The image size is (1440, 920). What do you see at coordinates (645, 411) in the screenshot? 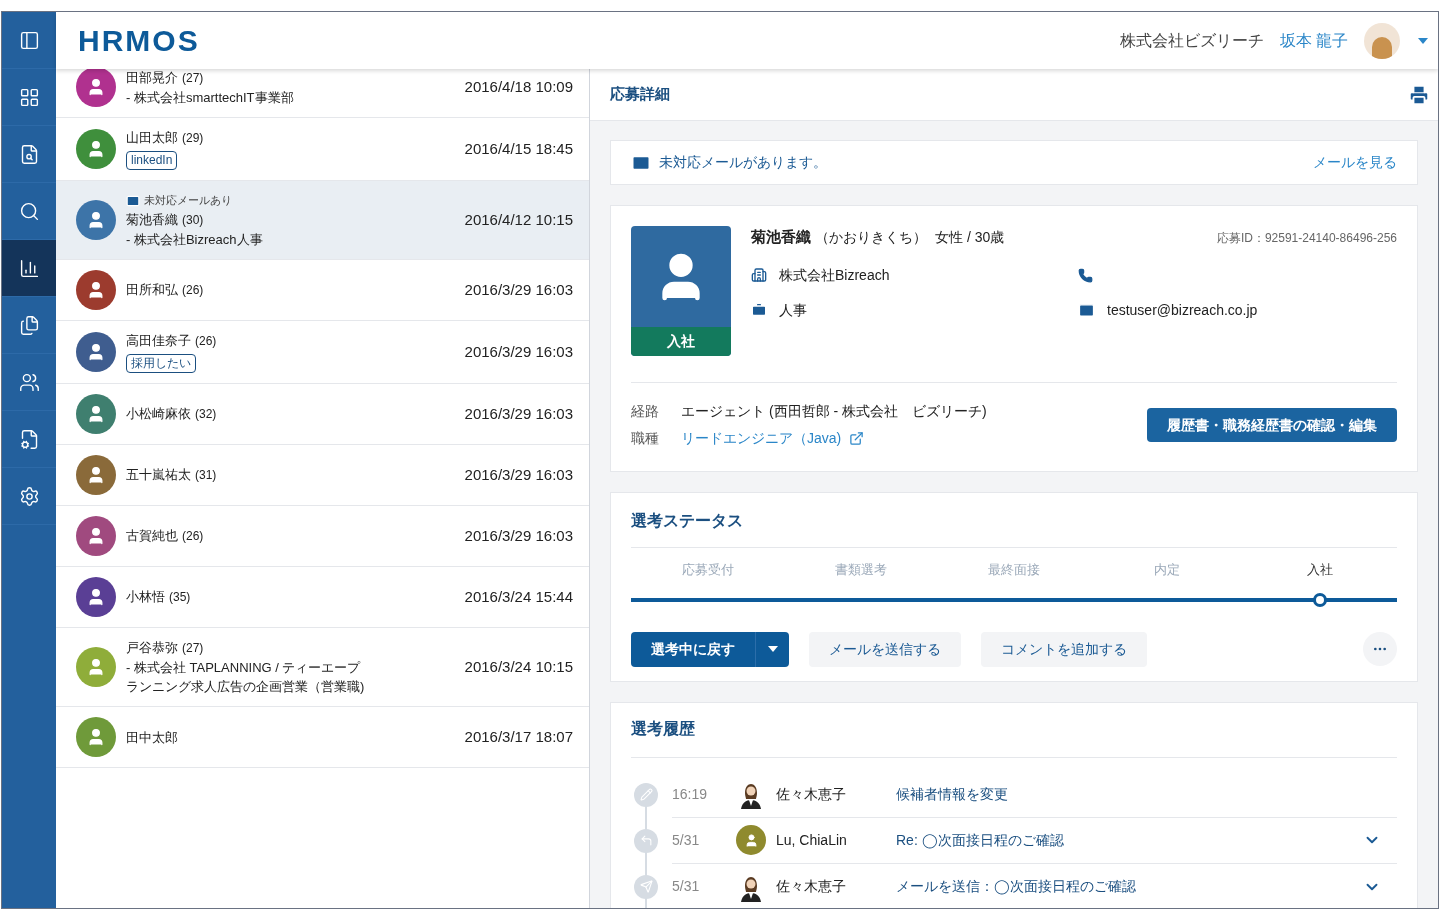
I see `route-label: 経路` at bounding box center [645, 411].